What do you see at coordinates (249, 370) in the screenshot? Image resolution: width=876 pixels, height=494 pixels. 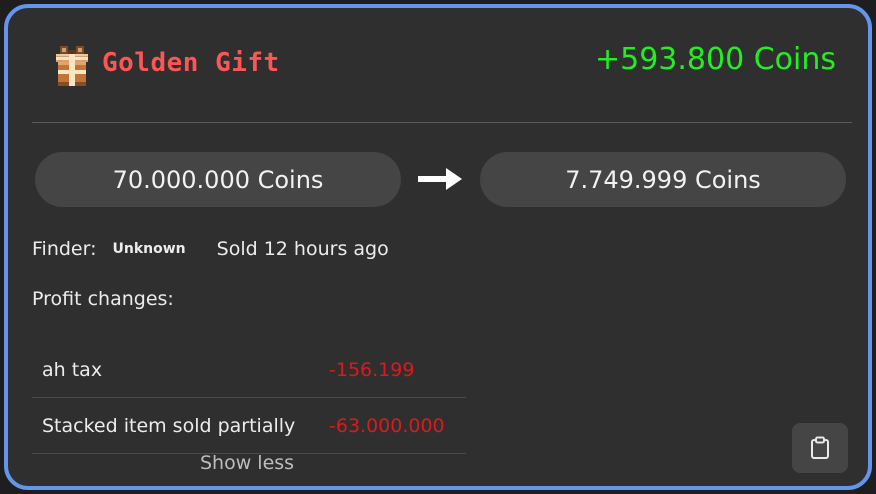 I see `profit-change-row: ah tax -156.199` at bounding box center [249, 370].